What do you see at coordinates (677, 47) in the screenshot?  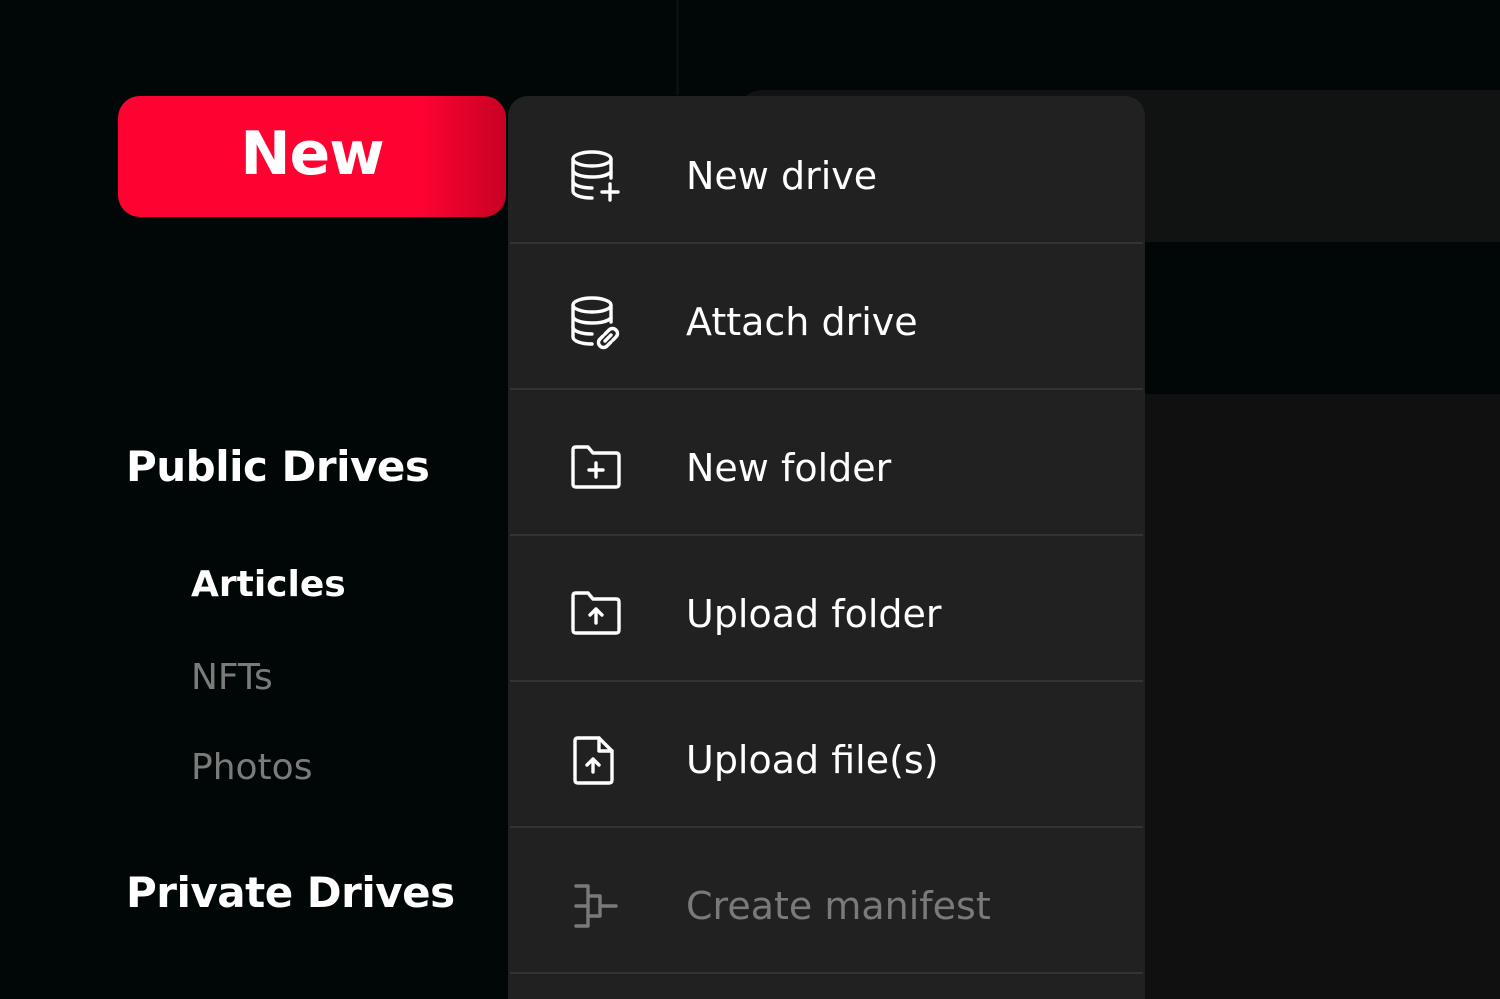 I see `background-divider` at bounding box center [677, 47].